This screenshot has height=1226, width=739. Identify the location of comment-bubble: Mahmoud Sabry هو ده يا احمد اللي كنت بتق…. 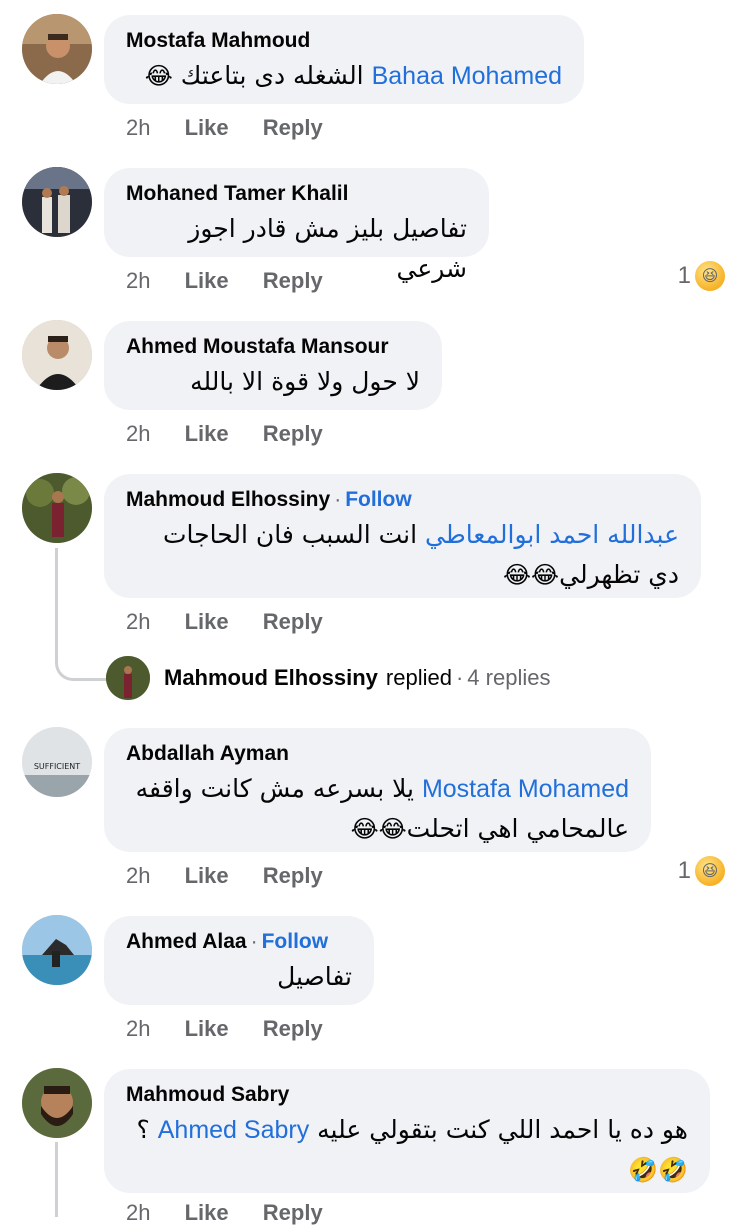
(407, 1131).